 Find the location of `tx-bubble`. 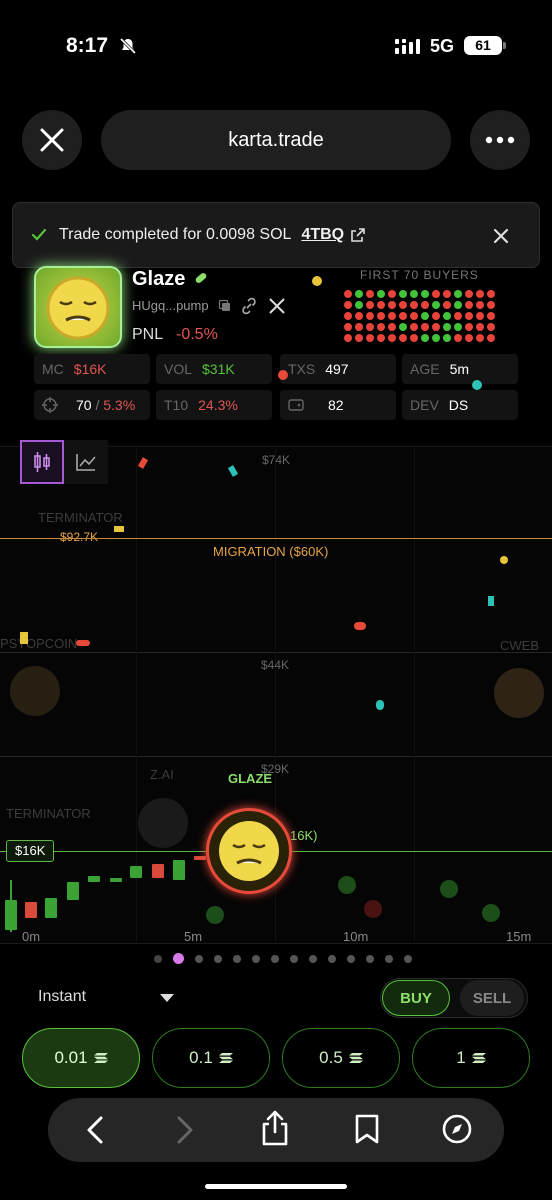

tx-bubble is located at coordinates (347, 885).